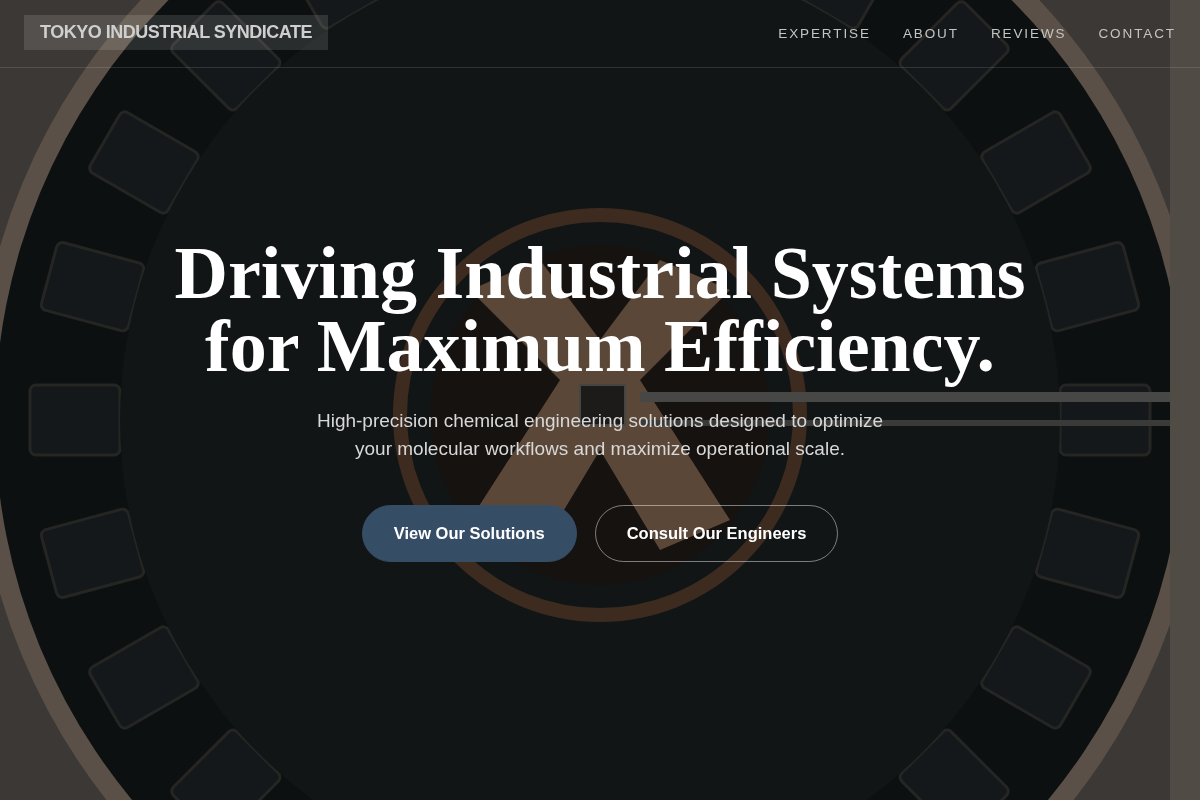 The width and height of the screenshot is (1200, 800). Describe the element at coordinates (1137, 33) in the screenshot. I see `nav-link: CONTACT` at that location.